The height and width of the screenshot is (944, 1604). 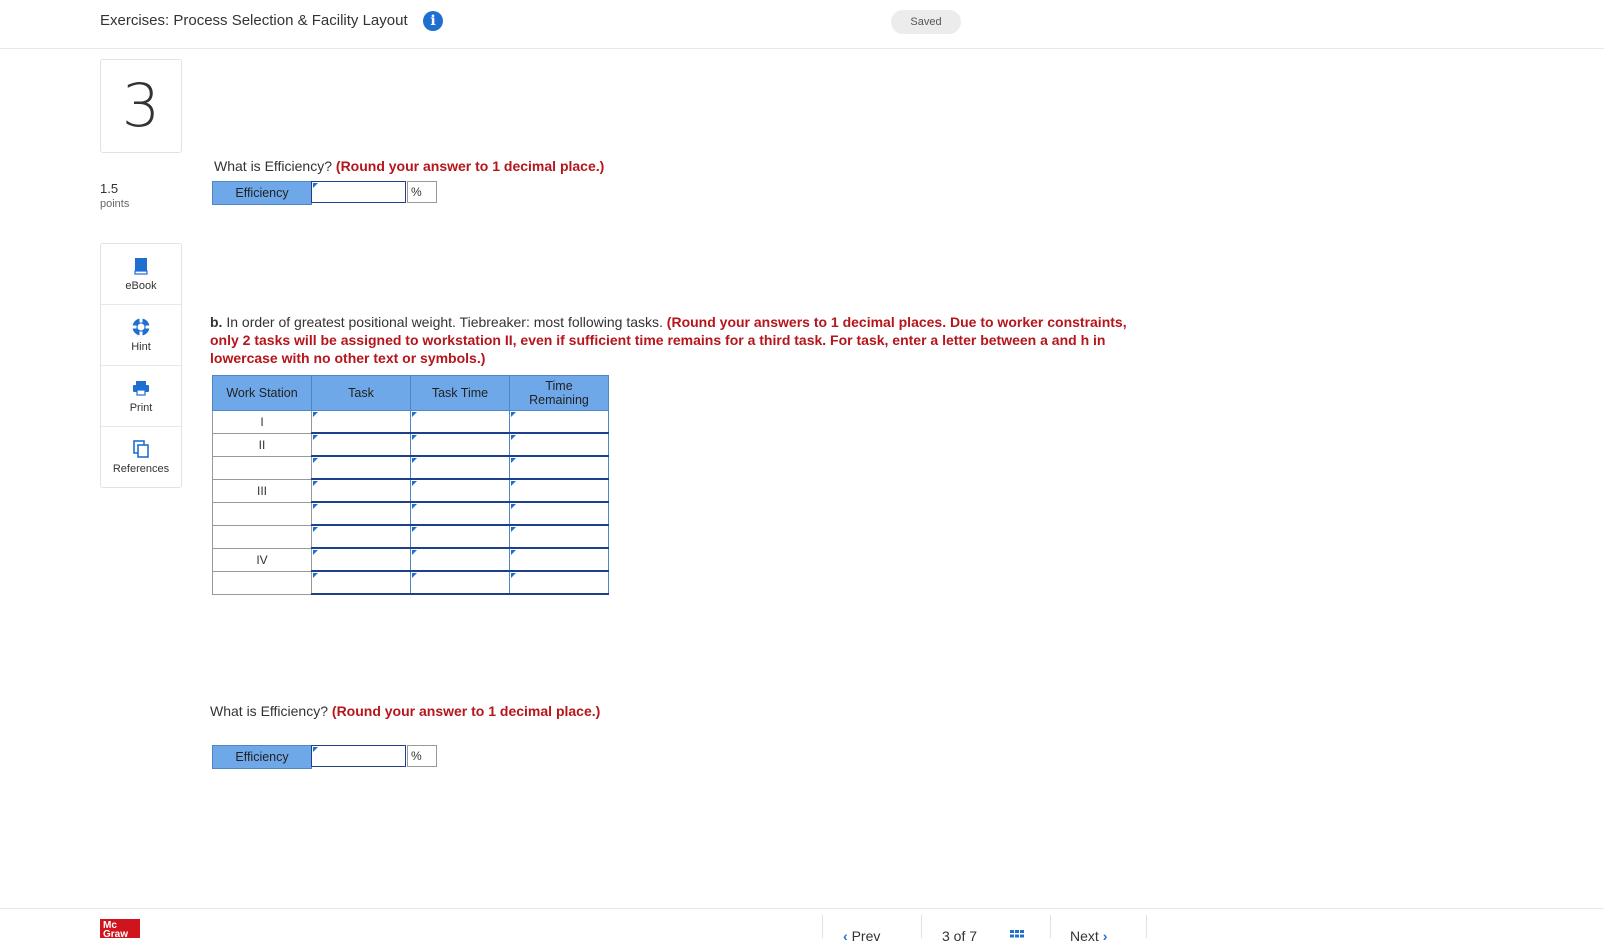 What do you see at coordinates (109, 188) in the screenshot?
I see `points-value: 1.5` at bounding box center [109, 188].